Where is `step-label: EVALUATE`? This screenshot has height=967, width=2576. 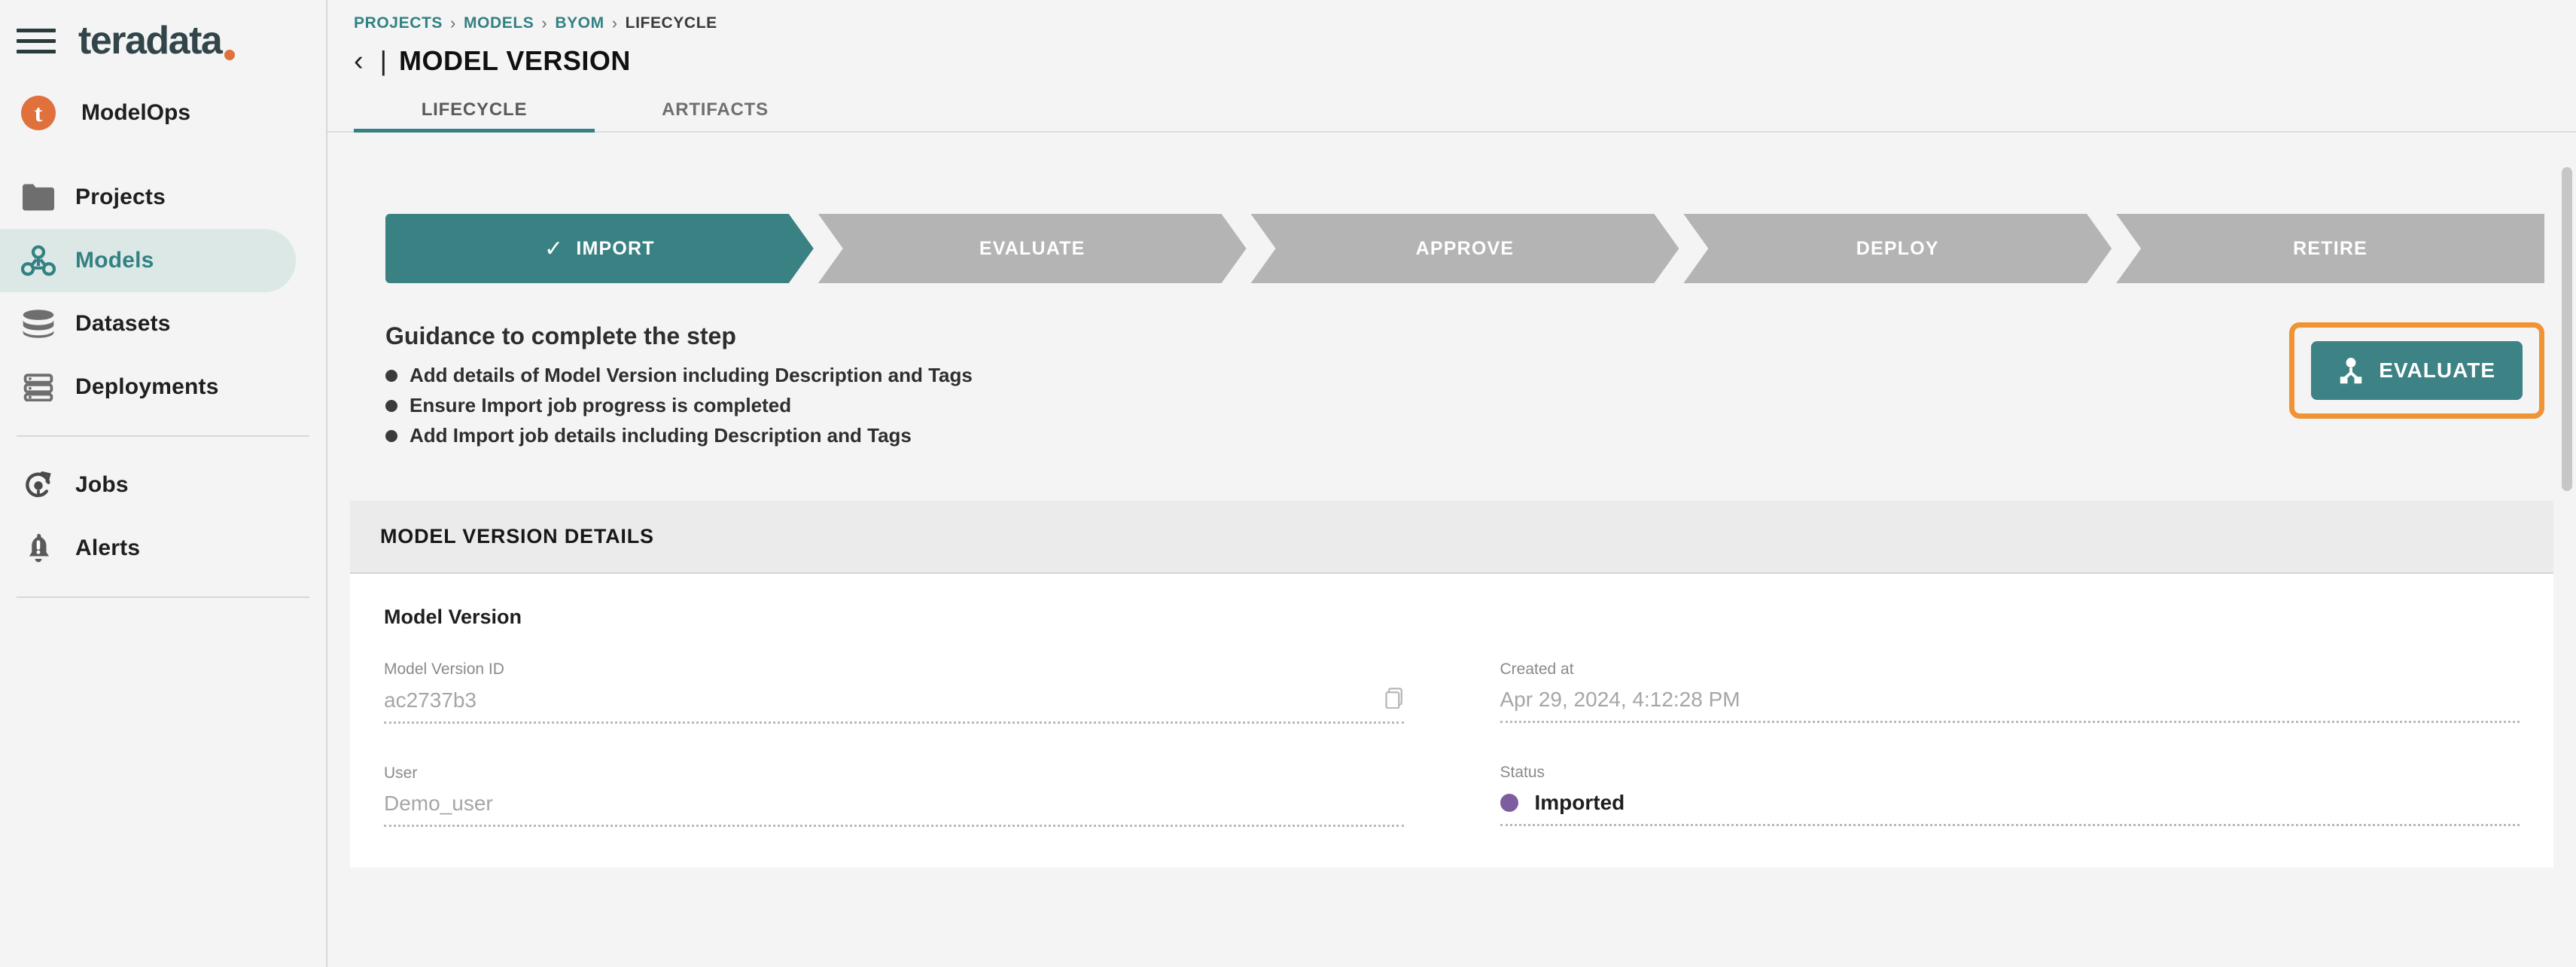
step-label: EVALUATE is located at coordinates (1032, 248).